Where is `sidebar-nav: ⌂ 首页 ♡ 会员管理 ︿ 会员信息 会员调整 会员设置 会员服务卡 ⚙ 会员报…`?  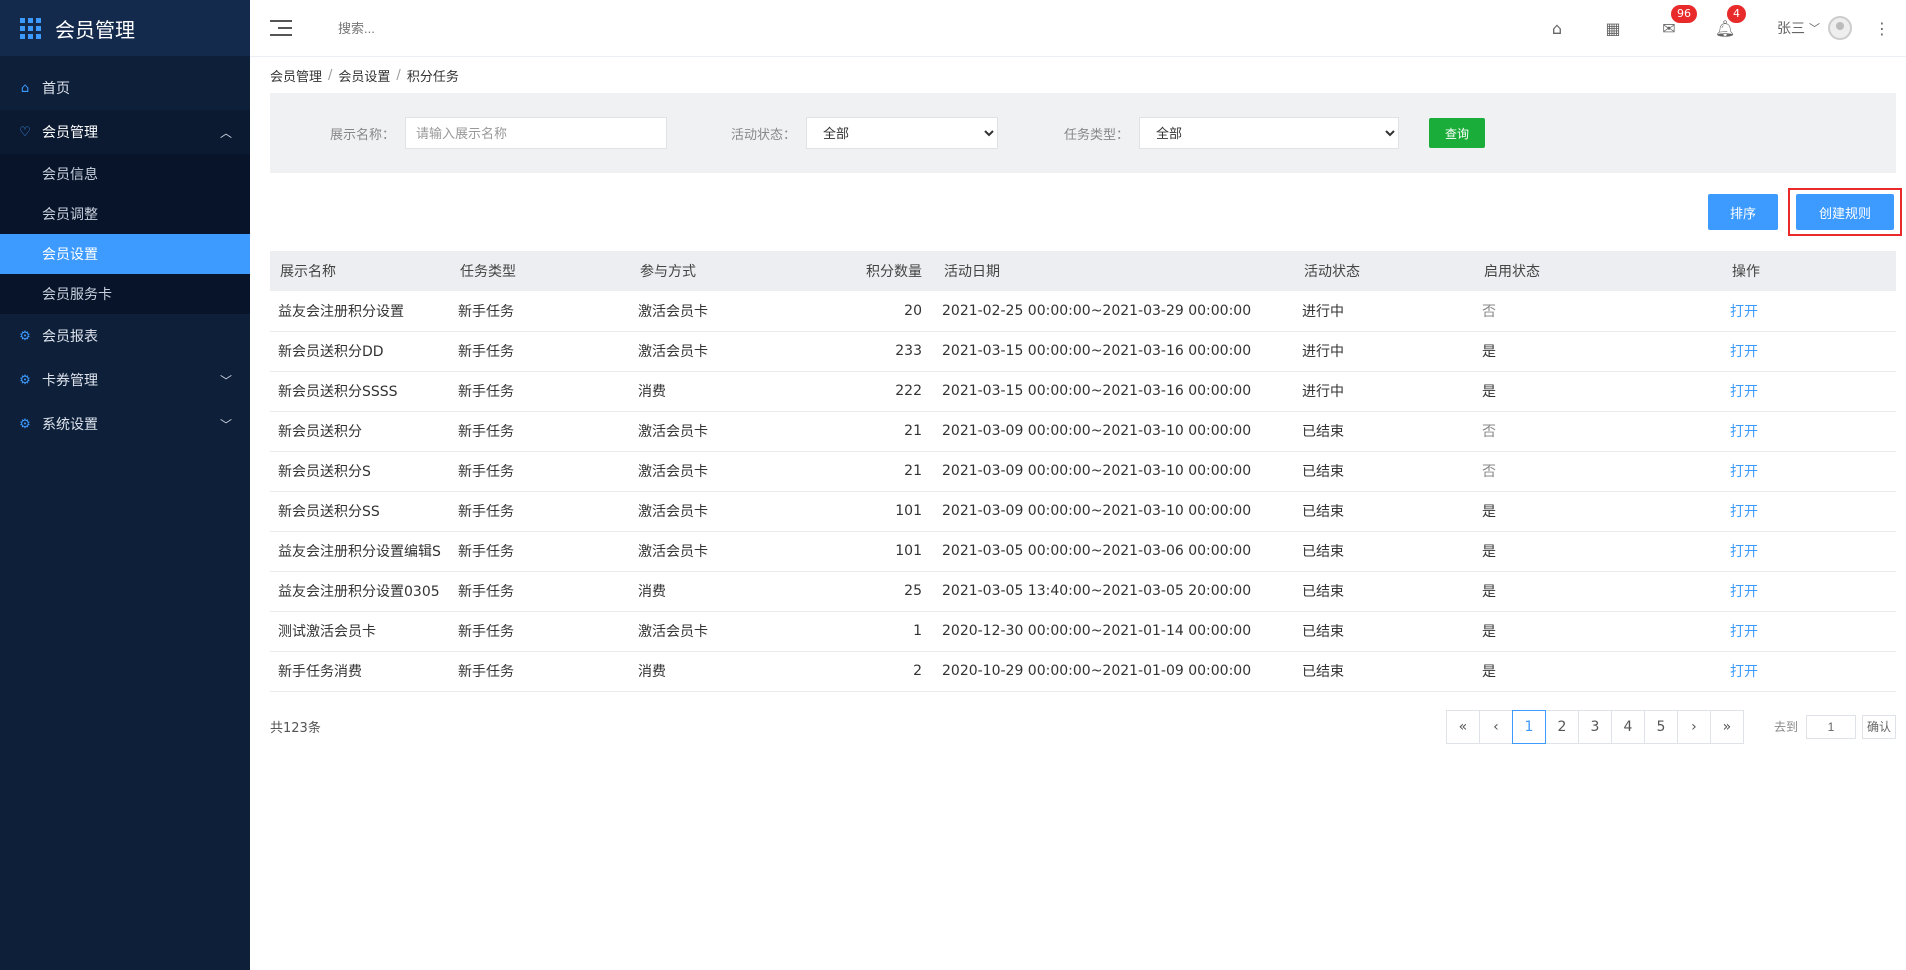 sidebar-nav: ⌂ 首页 ♡ 会员管理 ︿ 会员信息 会员调整 会员设置 会员服务卡 ⚙ 会员报… is located at coordinates (125, 251).